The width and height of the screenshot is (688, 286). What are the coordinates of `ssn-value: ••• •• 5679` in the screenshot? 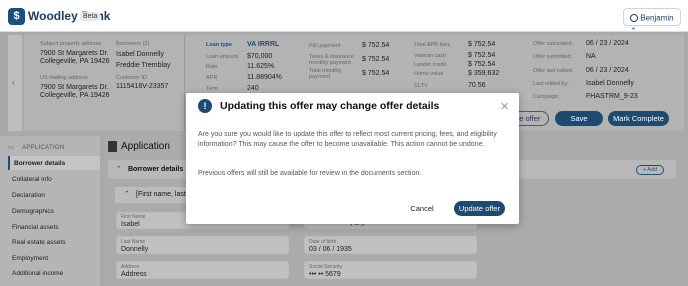 It's located at (325, 274).